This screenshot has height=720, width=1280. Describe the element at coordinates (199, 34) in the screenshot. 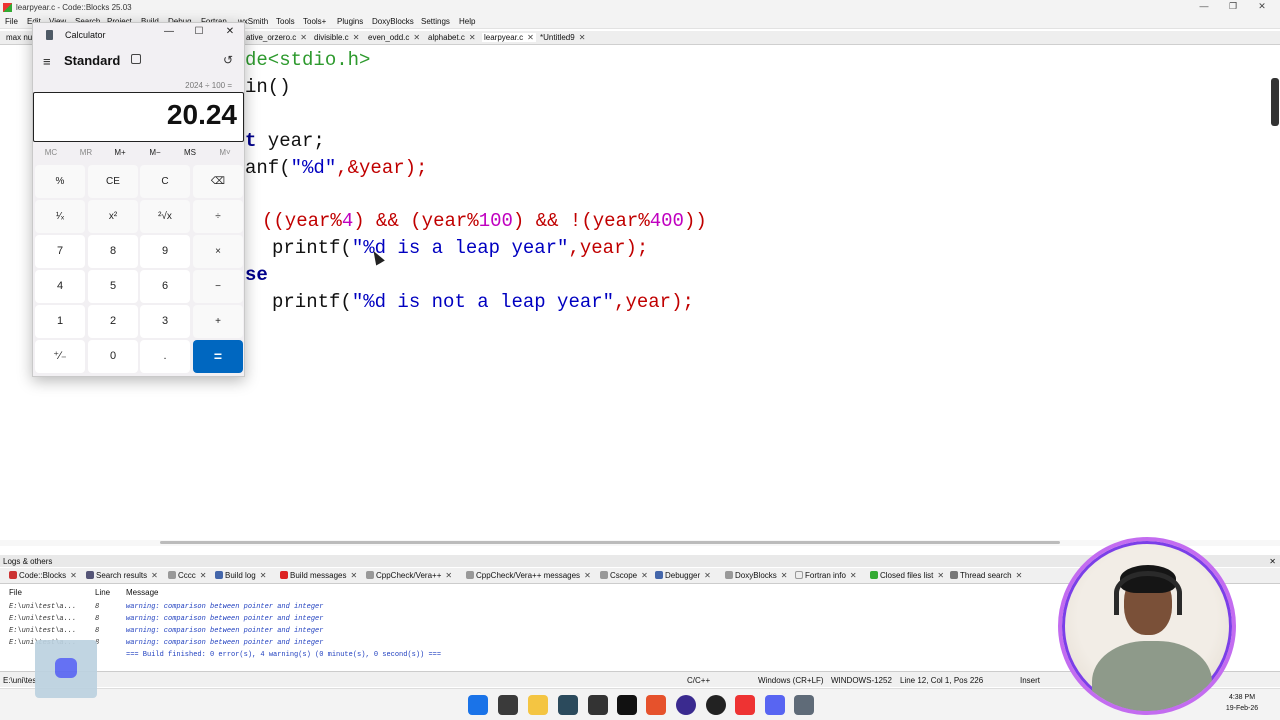

I see `calc-maximize-button: ☐` at that location.